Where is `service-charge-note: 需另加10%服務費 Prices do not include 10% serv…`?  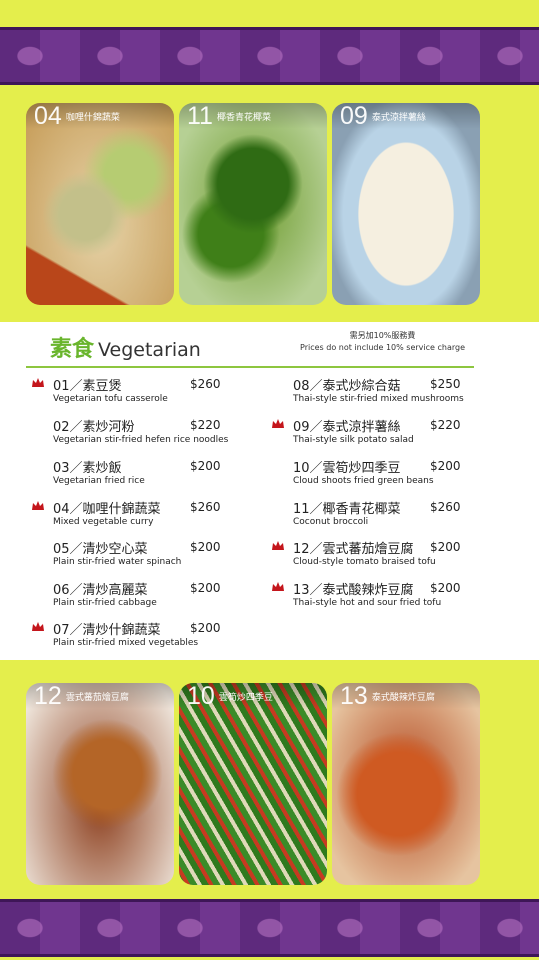 service-charge-note: 需另加10%服務費 Prices do not include 10% serv… is located at coordinates (382, 342).